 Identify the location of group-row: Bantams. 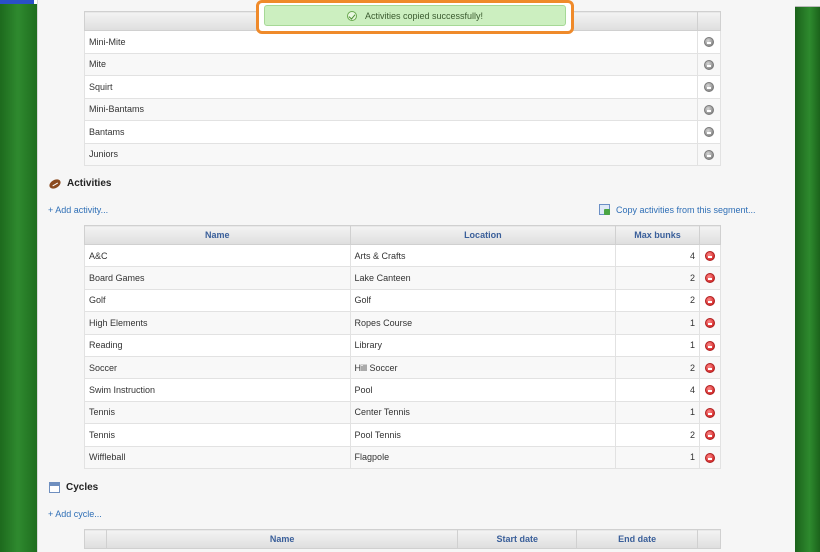
(402, 132).